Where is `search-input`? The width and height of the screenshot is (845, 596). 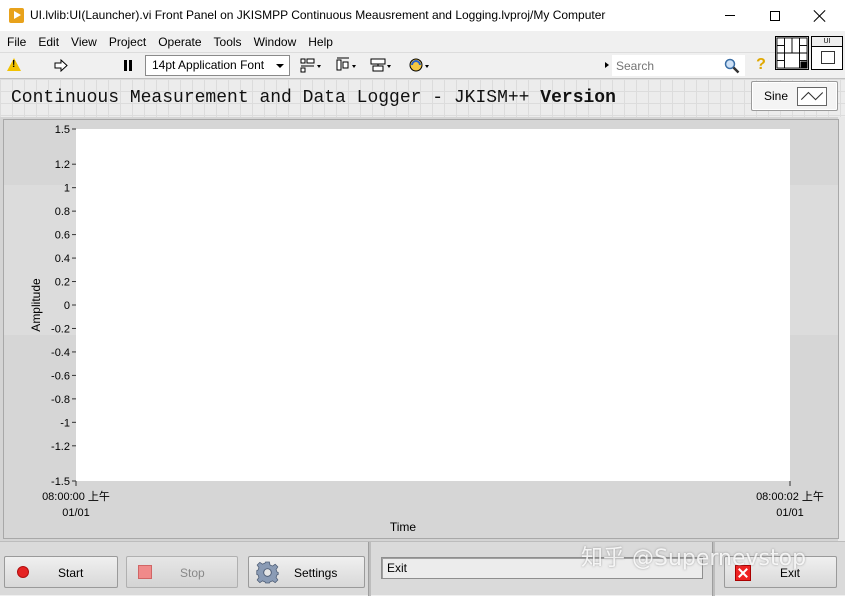
search-input is located at coordinates (666, 65).